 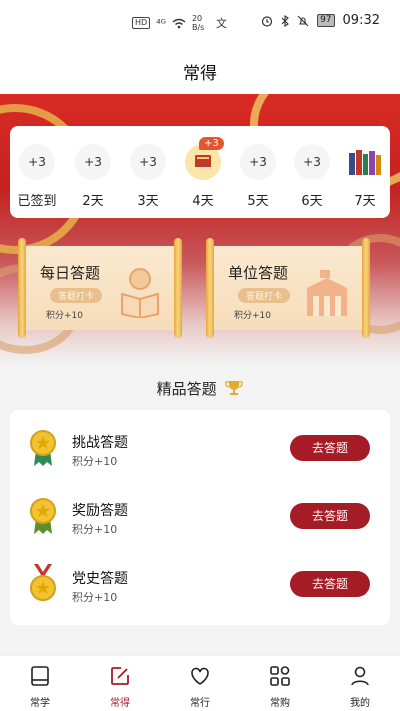 What do you see at coordinates (200, 512) in the screenshot?
I see `list-item: 奖励答题 积分+10 去答题` at bounding box center [200, 512].